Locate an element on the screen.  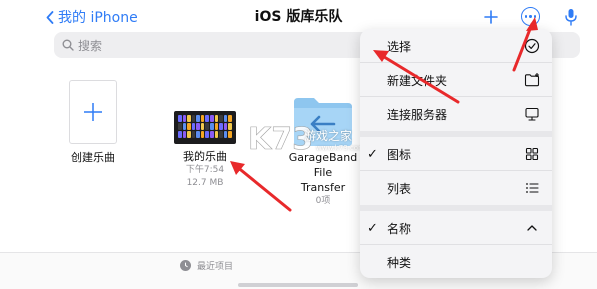
file-size: 12.7 MB is located at coordinates (205, 183).